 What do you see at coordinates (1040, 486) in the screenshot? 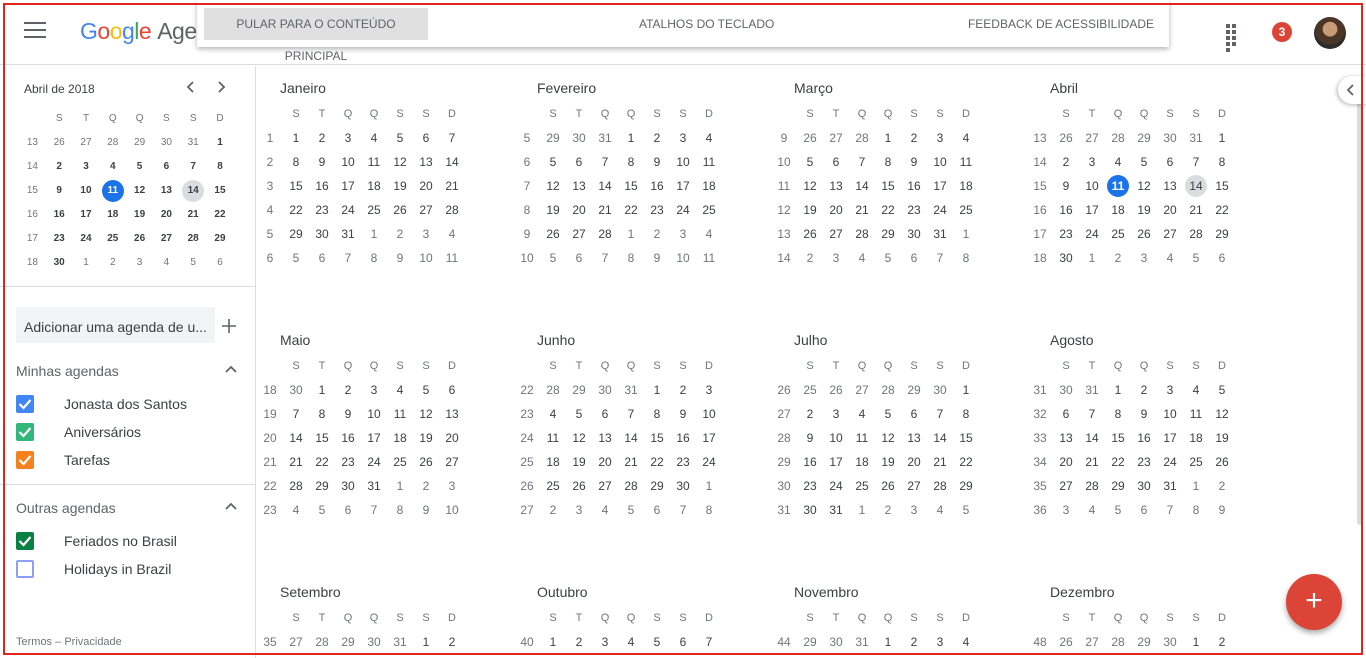
I see `week-number: 35` at bounding box center [1040, 486].